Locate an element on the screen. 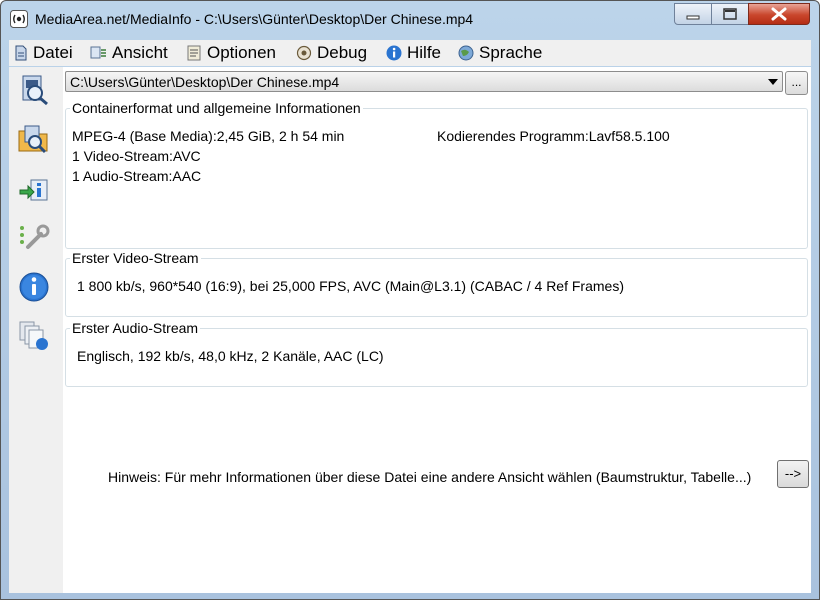  language-icon is located at coordinates (466, 53).